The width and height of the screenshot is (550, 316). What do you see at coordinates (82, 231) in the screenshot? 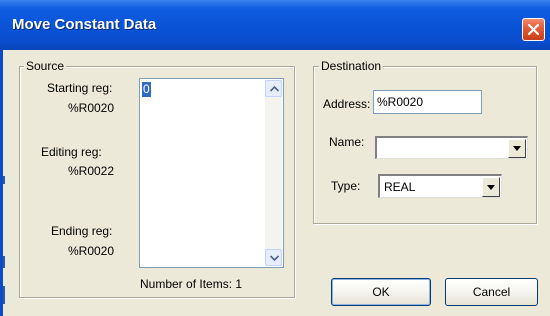
I see `ending-reg-label: Ending reg:` at bounding box center [82, 231].